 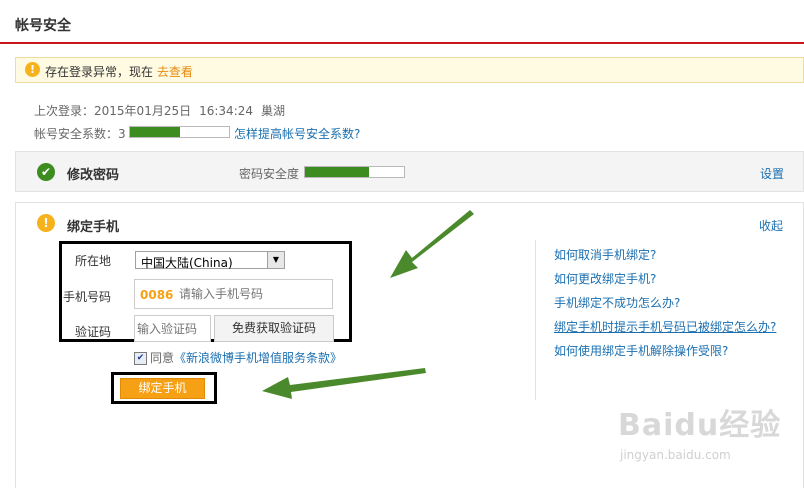 What do you see at coordinates (675, 455) in the screenshot?
I see `baidu-watermark-url: jingyan.baidu.com` at bounding box center [675, 455].